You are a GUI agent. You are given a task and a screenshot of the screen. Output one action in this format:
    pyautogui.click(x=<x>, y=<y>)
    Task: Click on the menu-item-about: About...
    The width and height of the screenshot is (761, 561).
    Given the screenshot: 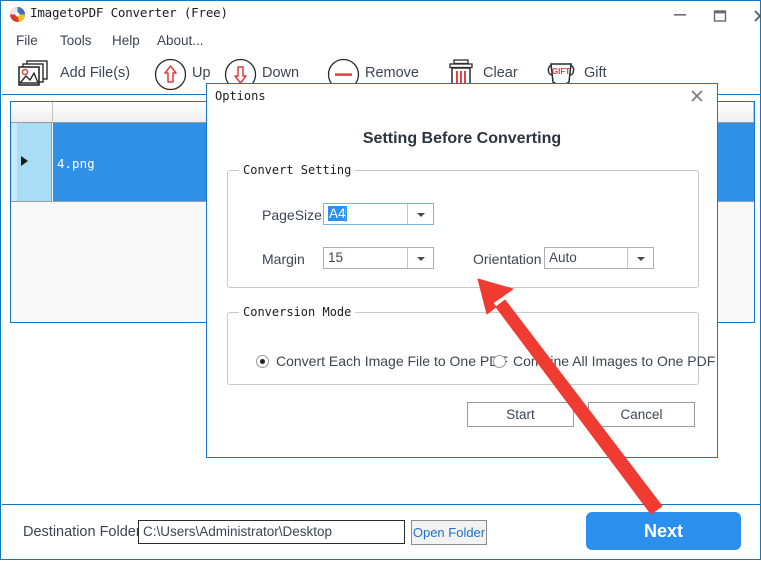 What is the action you would take?
    pyautogui.click(x=180, y=40)
    